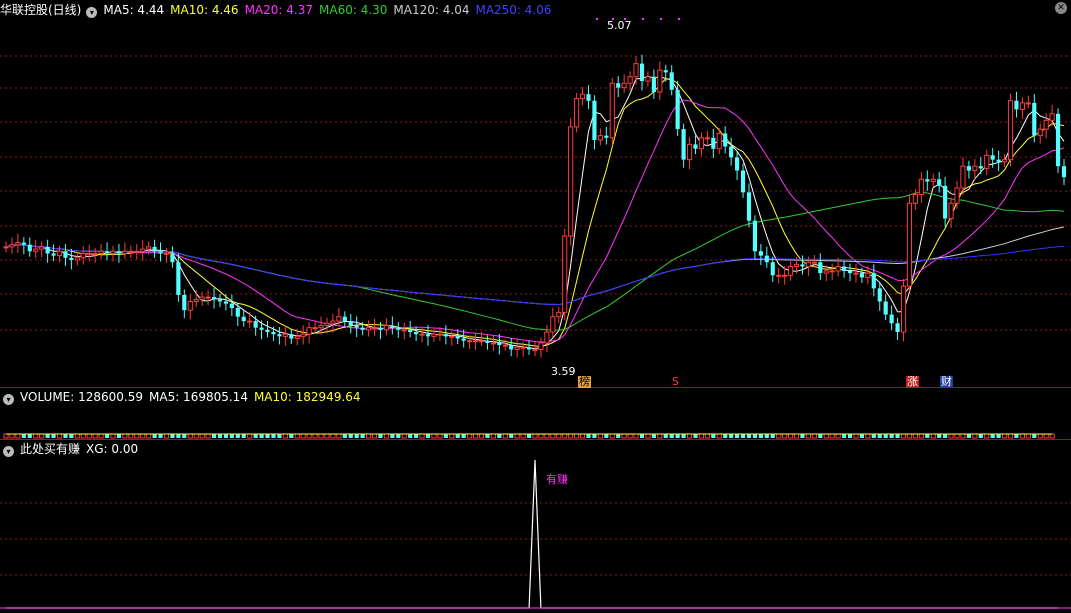  Describe the element at coordinates (912, 382) in the screenshot. I see `tag-zhang: 涨` at that location.